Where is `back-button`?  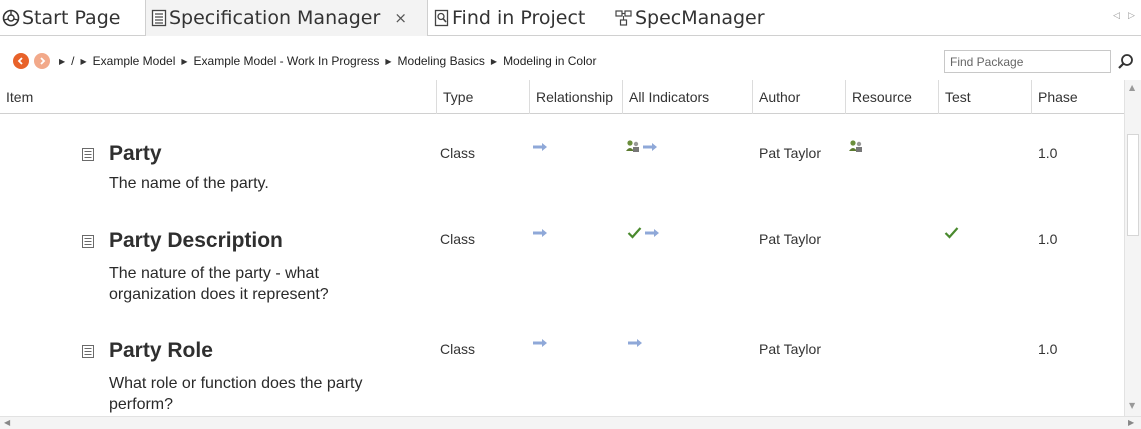 back-button is located at coordinates (21, 61).